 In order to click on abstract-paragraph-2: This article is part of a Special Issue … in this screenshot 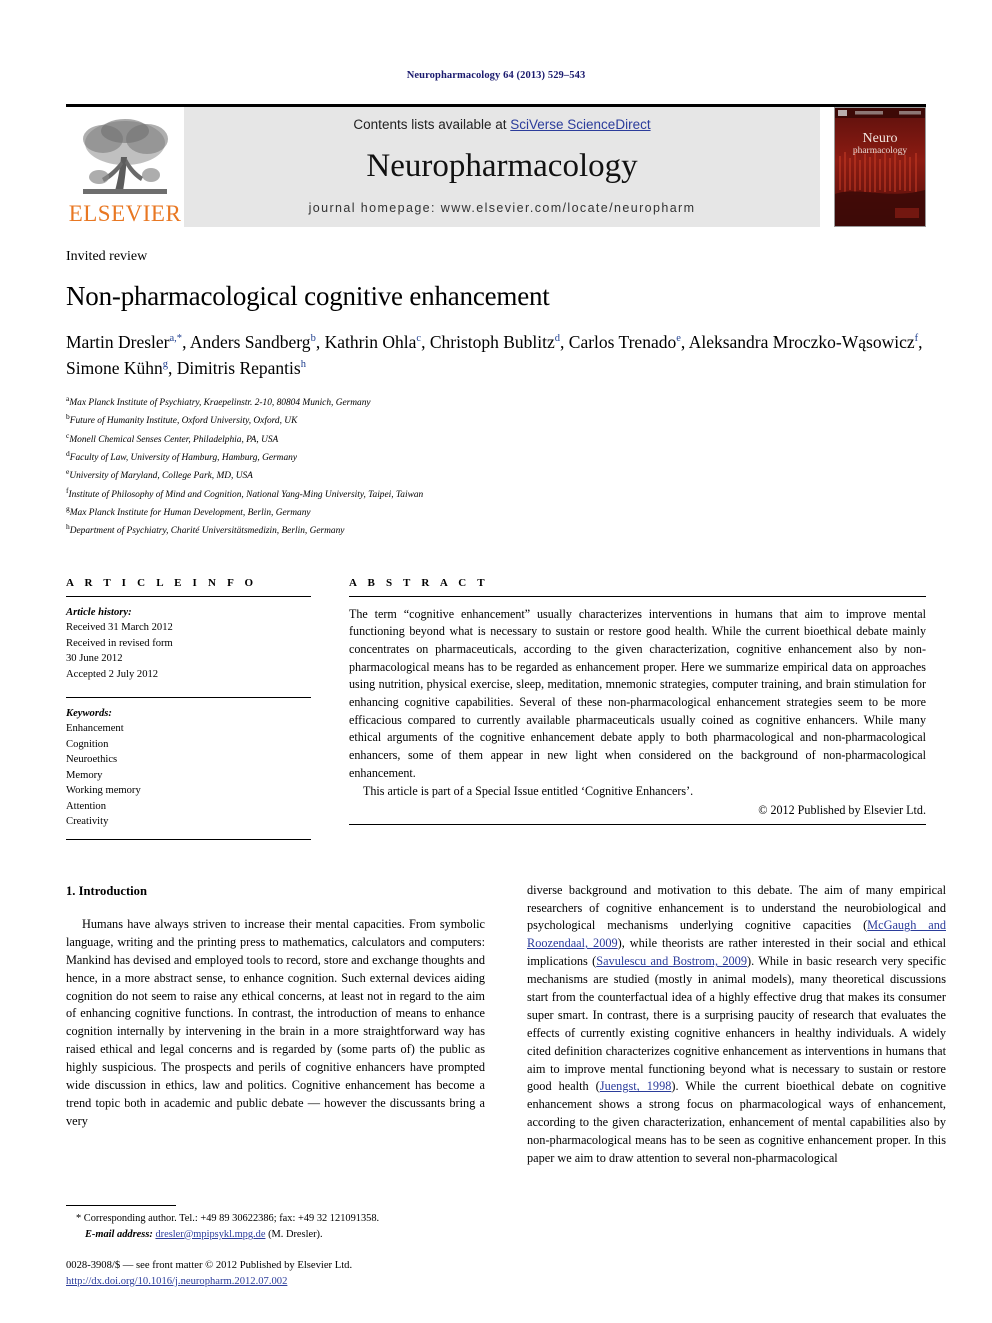, I will do `click(528, 791)`.